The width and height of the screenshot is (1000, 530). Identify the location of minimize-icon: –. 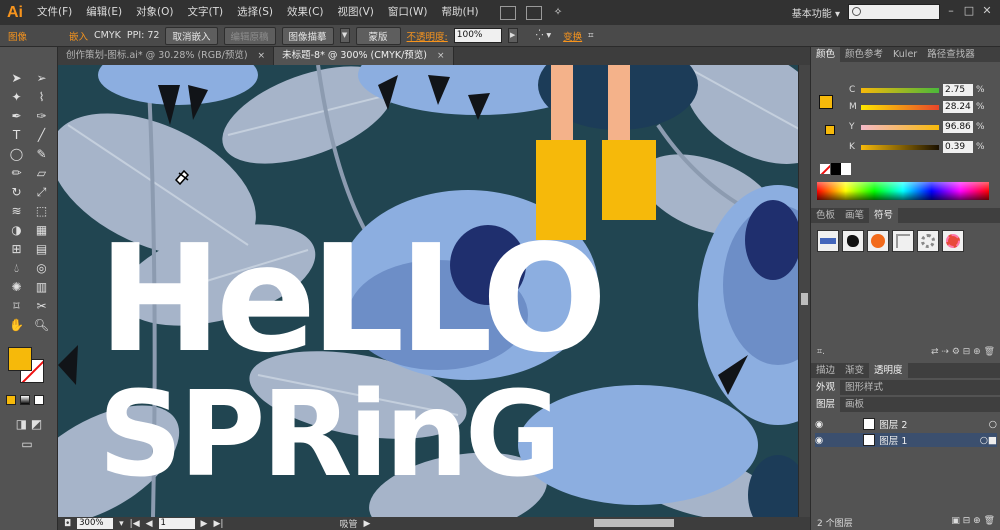
(951, 11).